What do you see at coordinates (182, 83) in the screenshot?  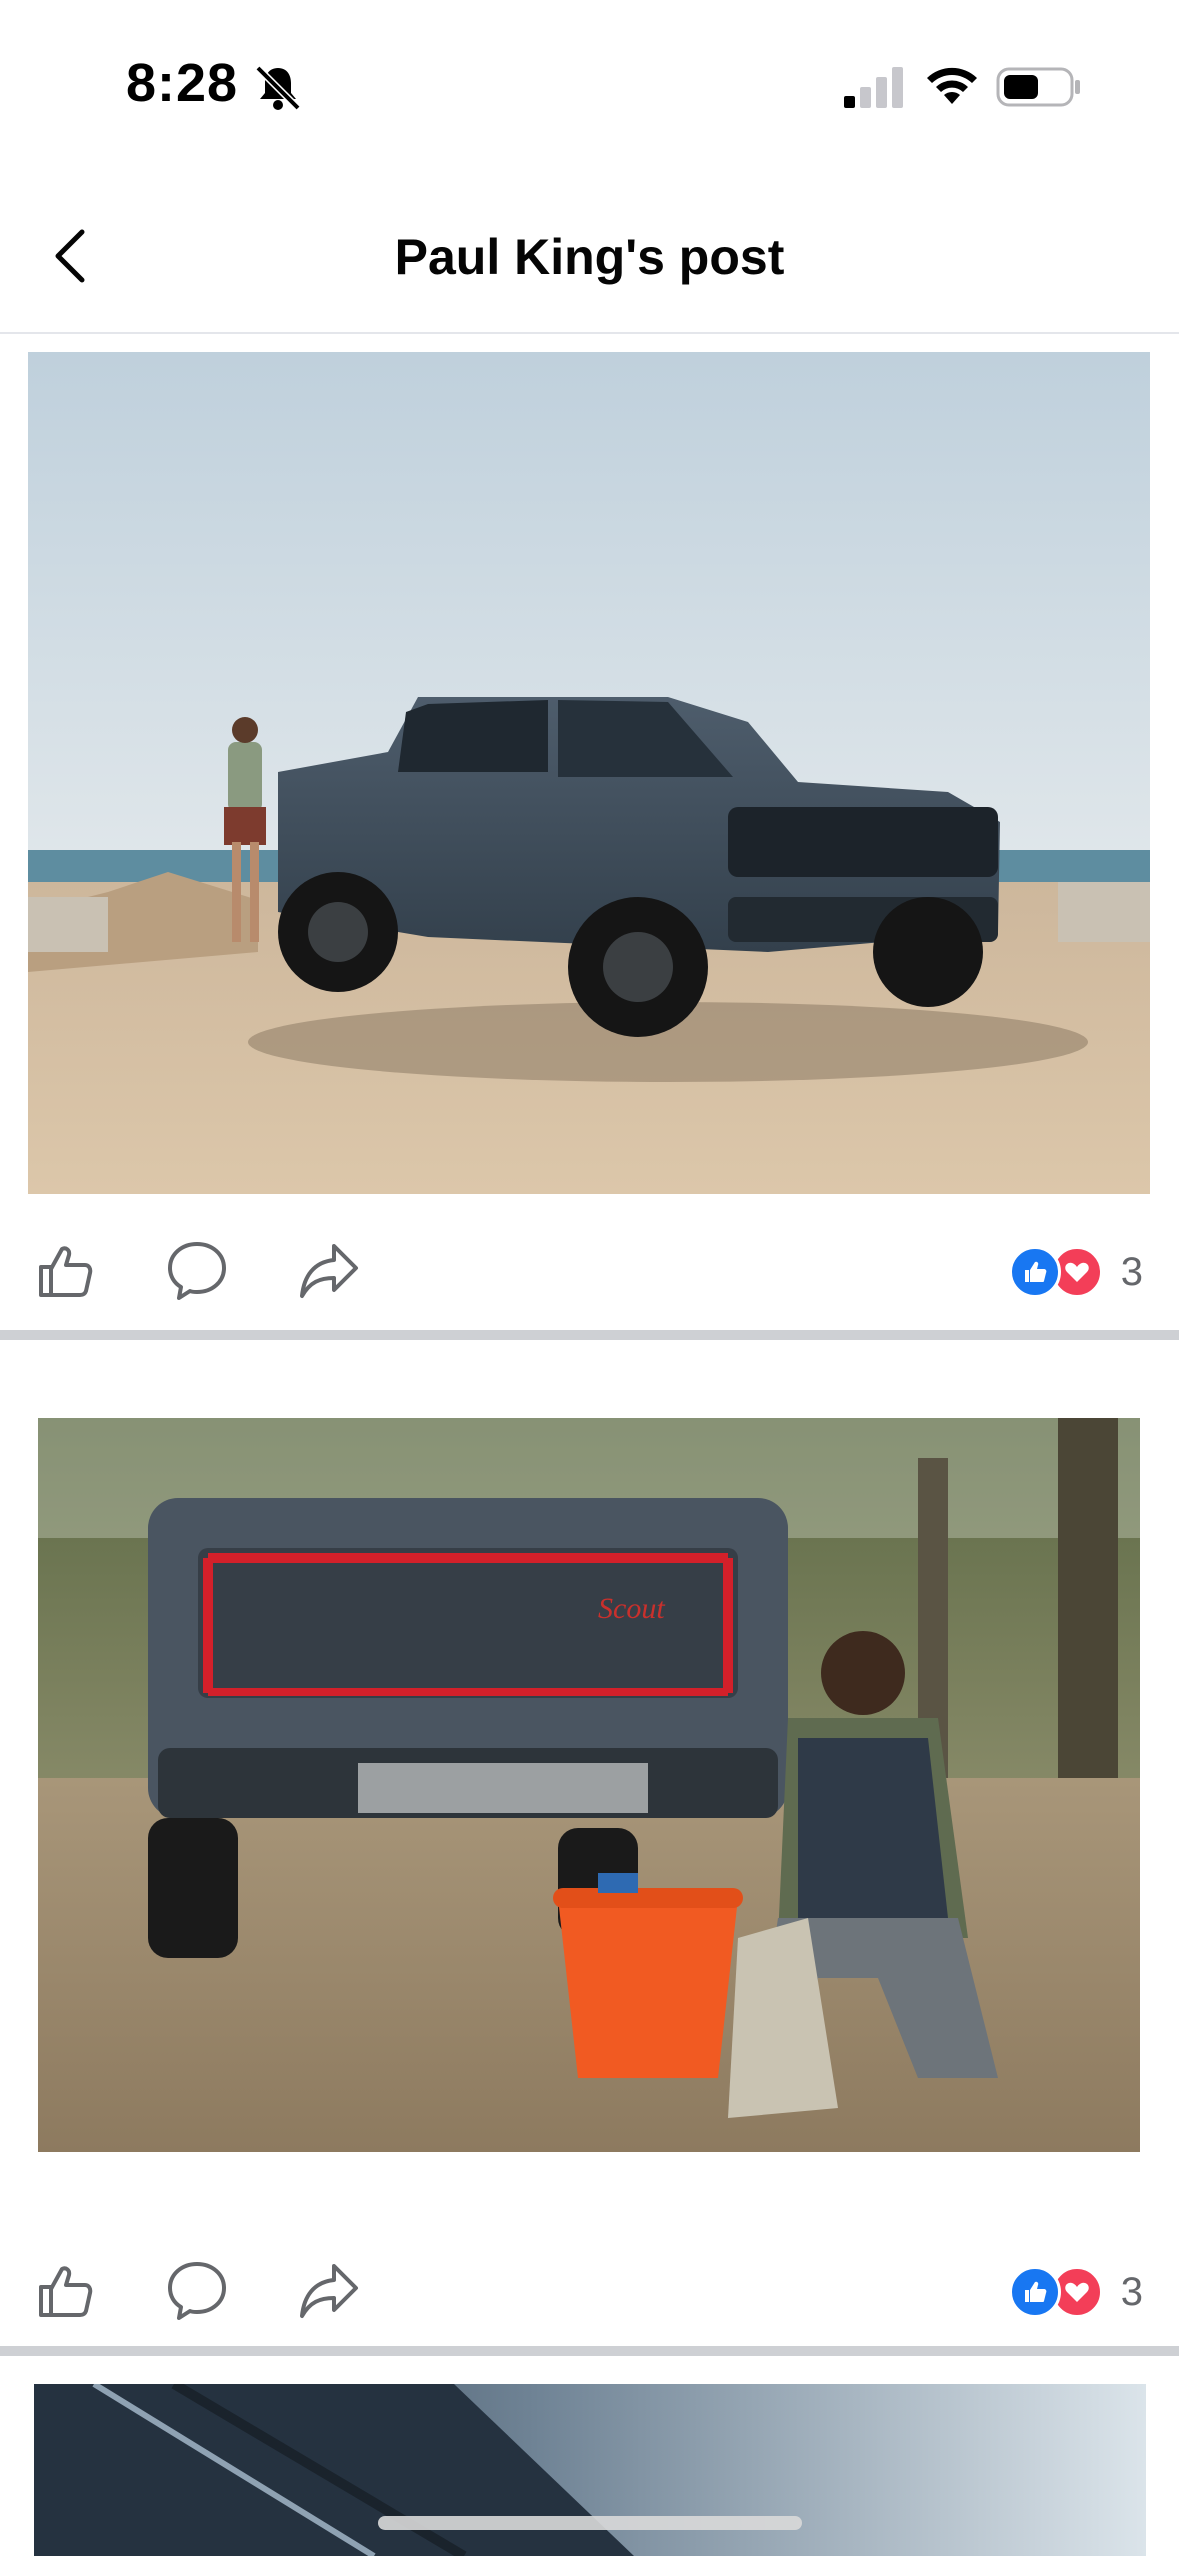 I see `status-time: 8:28` at bounding box center [182, 83].